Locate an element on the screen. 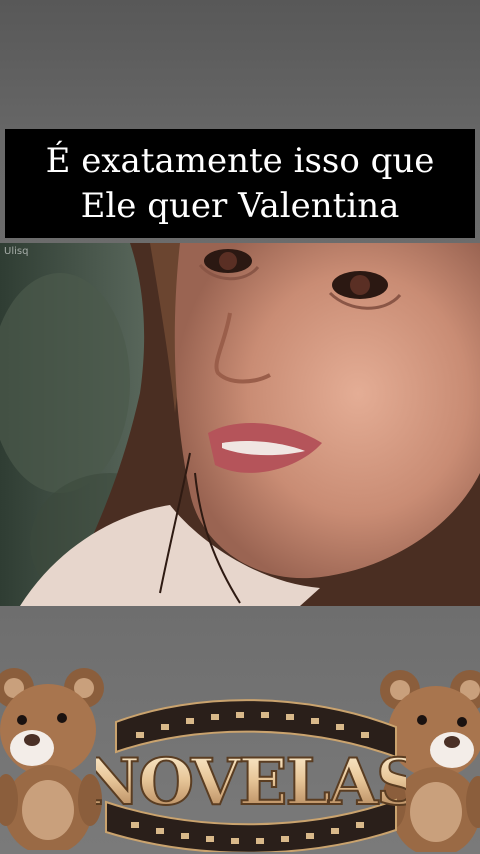 The height and width of the screenshot is (854, 480). teddy-bear-icon is located at coordinates (52, 759).